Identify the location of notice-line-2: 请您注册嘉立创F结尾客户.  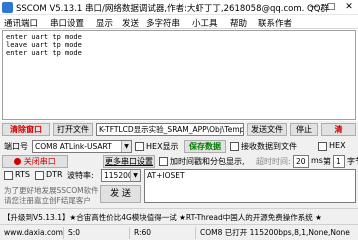
(47, 200).